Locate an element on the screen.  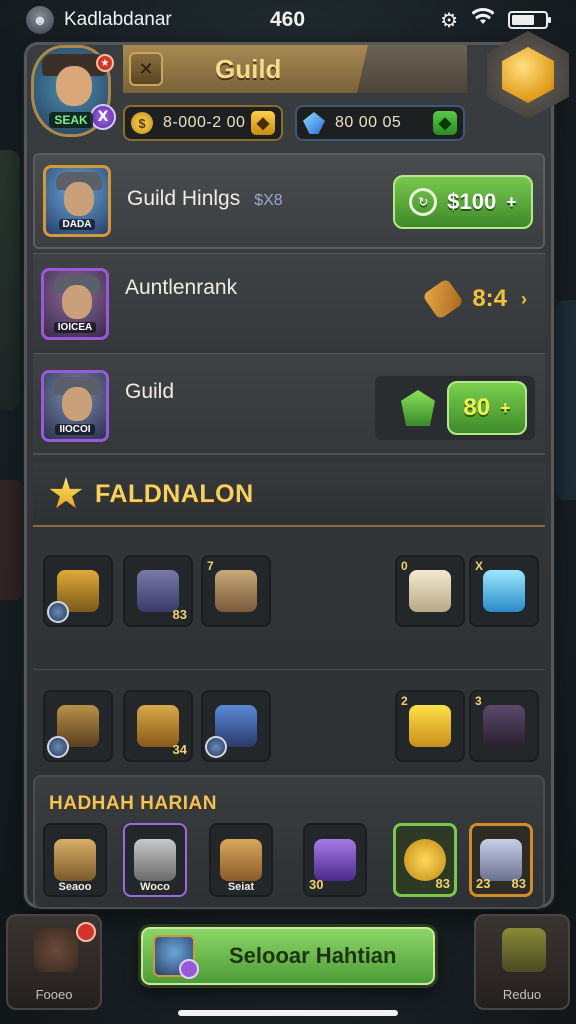
arrow-right-icon: › is located at coordinates (524, 298).